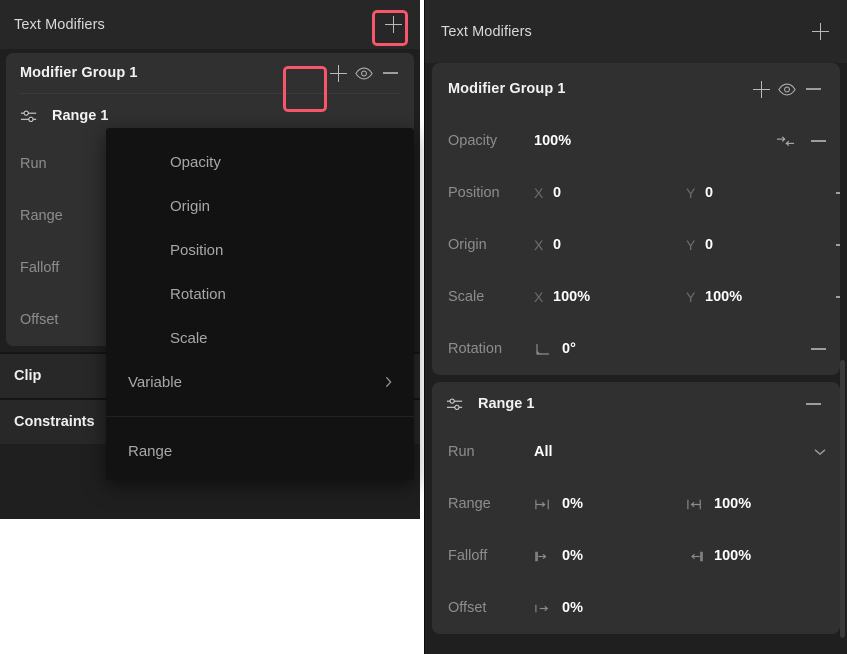 Image resolution: width=847 pixels, height=654 pixels. Describe the element at coordinates (697, 556) in the screenshot. I see `falloff-end-icon` at that location.